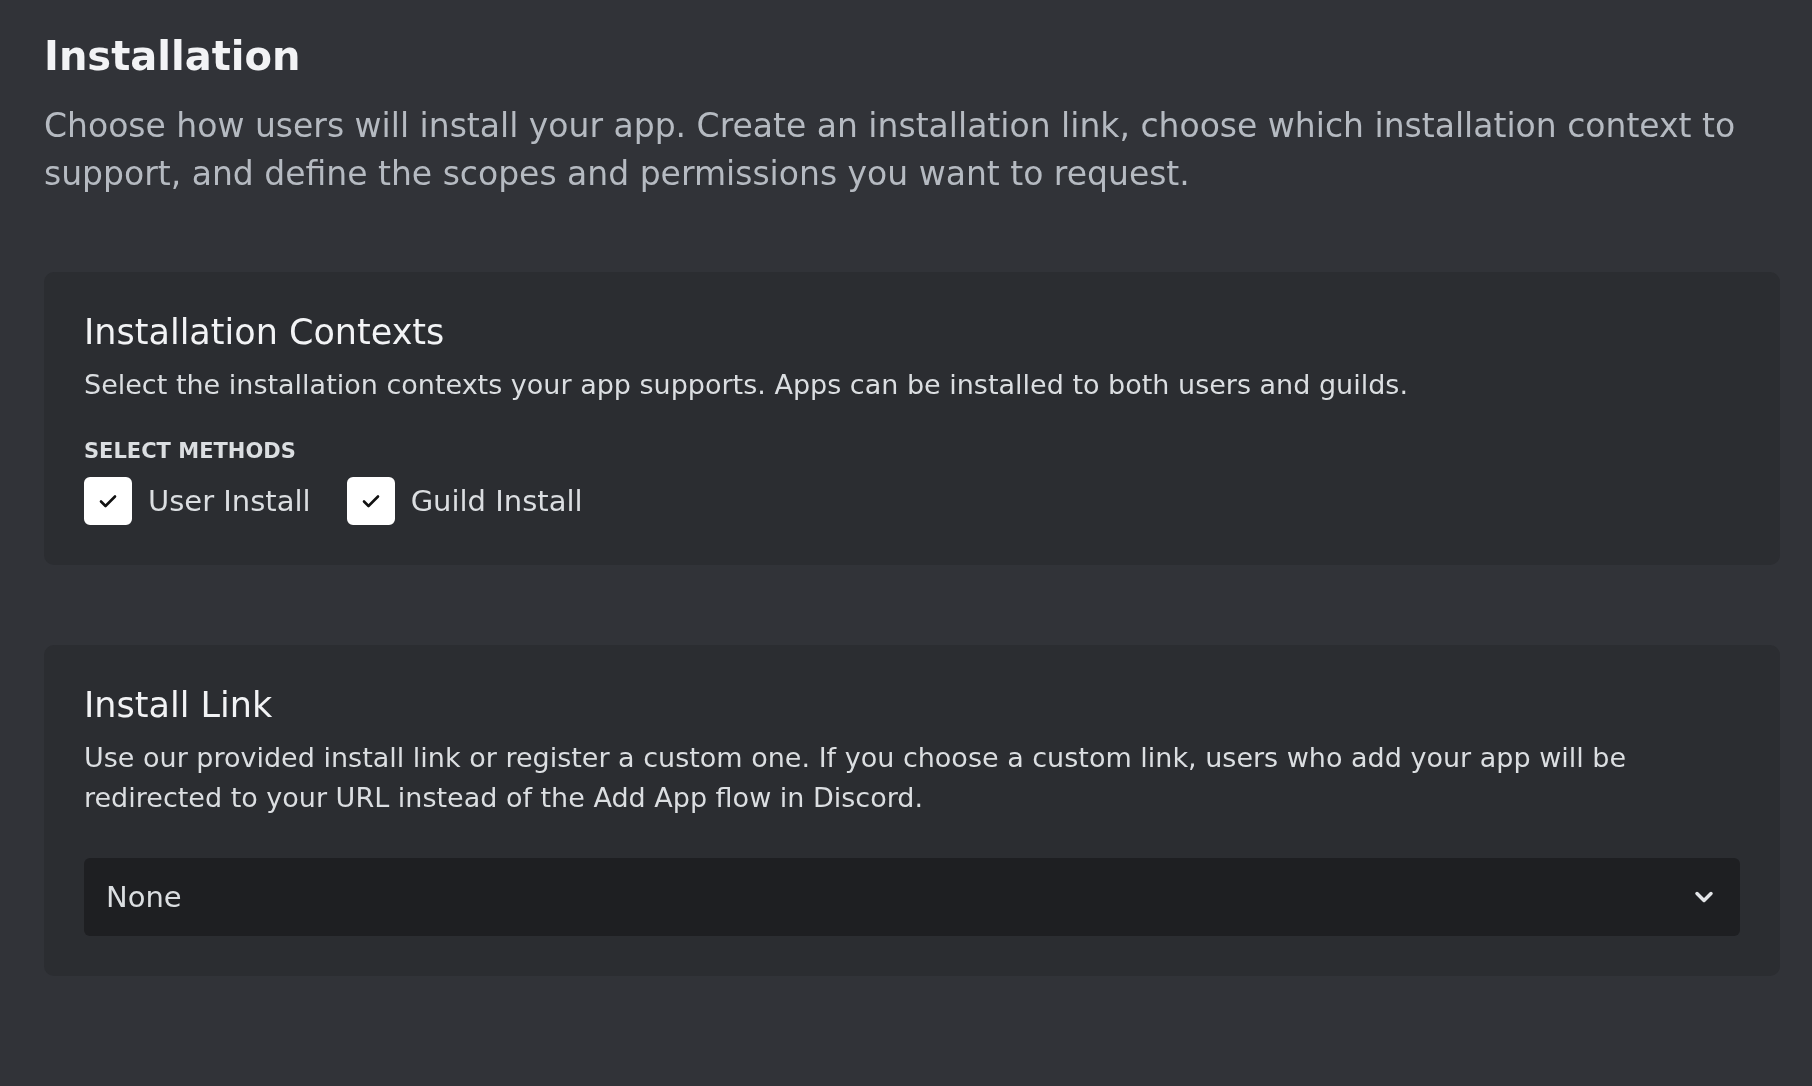  Describe the element at coordinates (746, 385) in the screenshot. I see `section-description: Select the installation contexts your app supports. Apps can be installed to both users and guilds.` at that location.